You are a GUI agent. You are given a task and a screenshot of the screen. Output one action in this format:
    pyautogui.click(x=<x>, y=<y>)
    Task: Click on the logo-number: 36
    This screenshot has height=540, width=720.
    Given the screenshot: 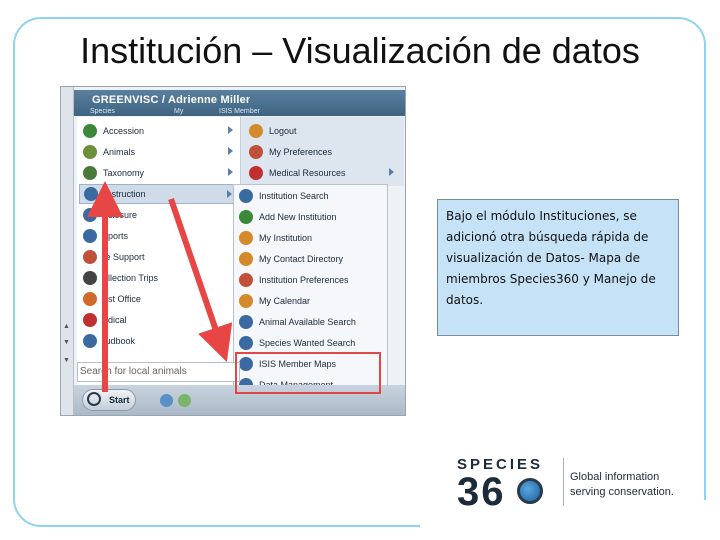 What is the action you would take?
    pyautogui.click(x=481, y=492)
    